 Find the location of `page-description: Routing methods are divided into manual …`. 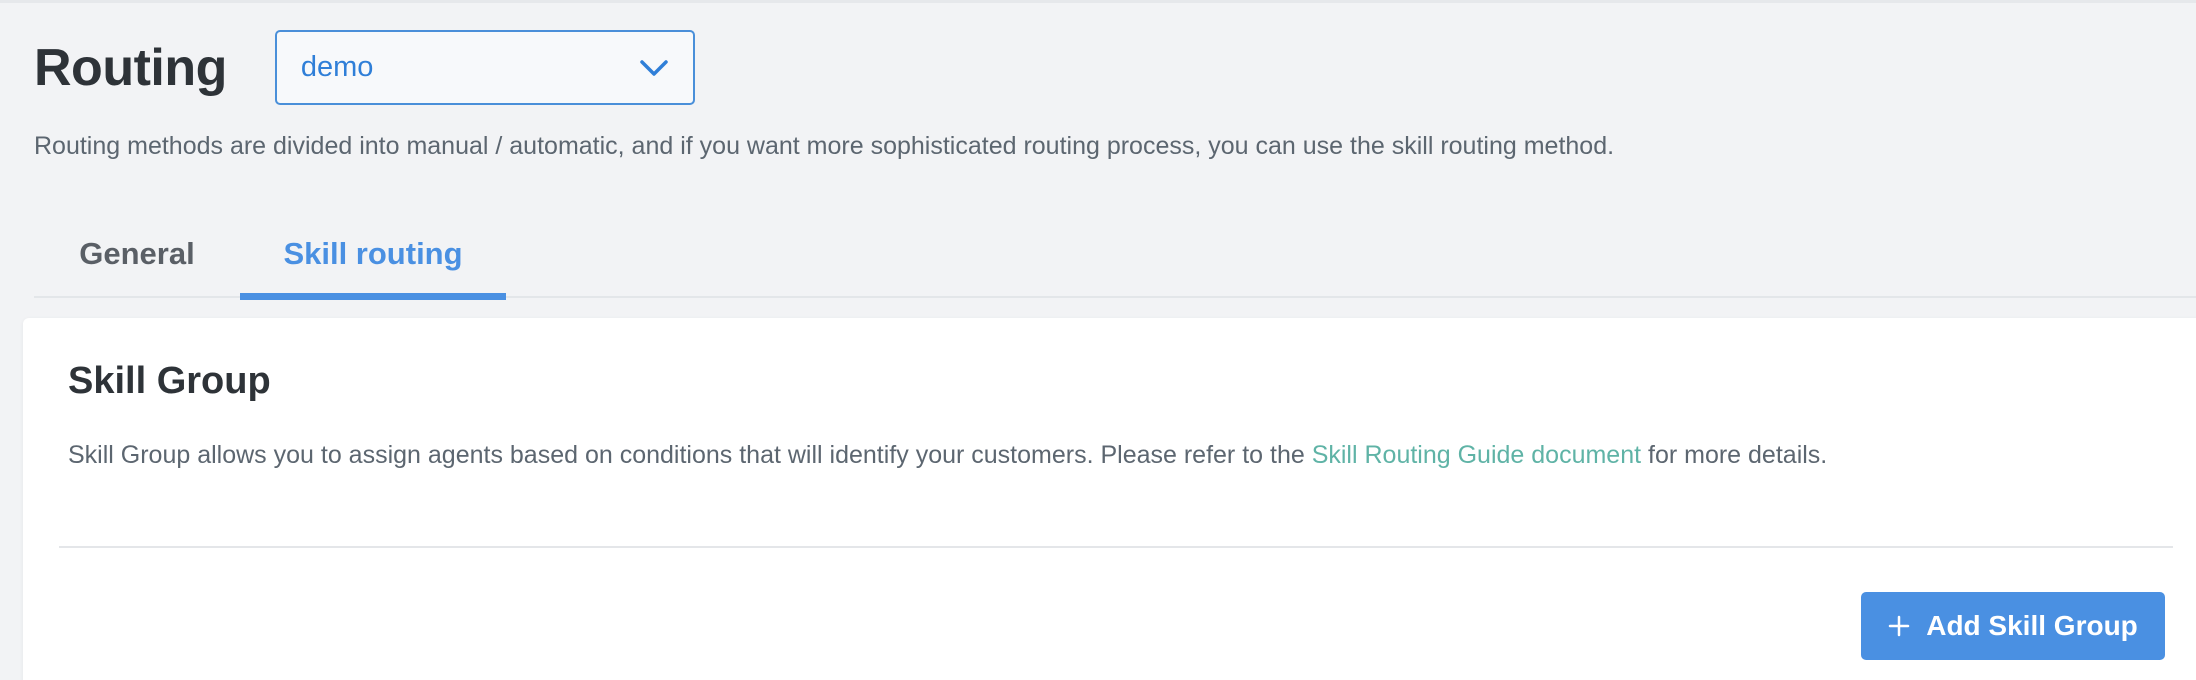

page-description: Routing methods are divided into manual … is located at coordinates (824, 146).